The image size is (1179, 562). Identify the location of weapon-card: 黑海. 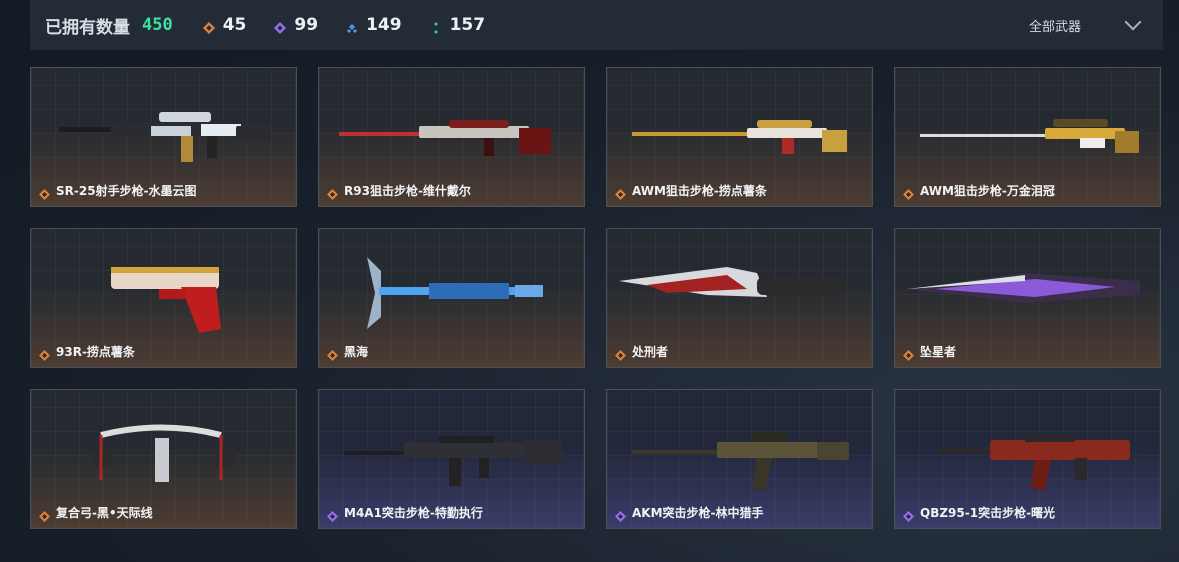
(451, 298).